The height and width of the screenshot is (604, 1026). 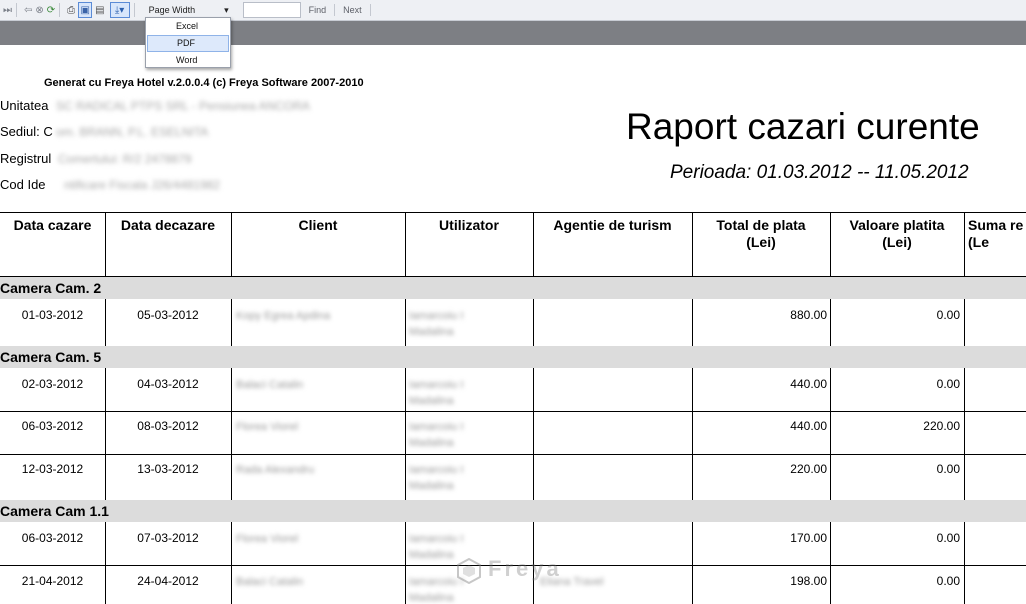 What do you see at coordinates (99, 10) in the screenshot?
I see `page-setup-icon: ▤` at bounding box center [99, 10].